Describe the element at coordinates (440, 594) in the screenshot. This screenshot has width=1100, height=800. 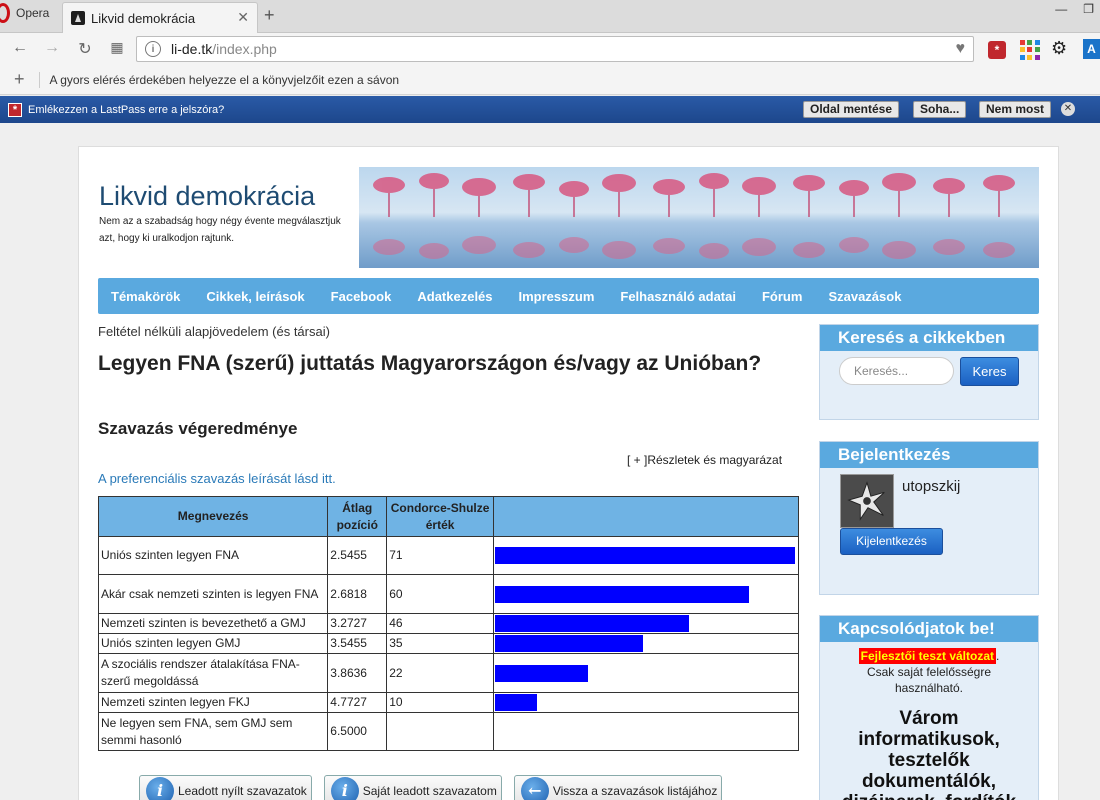
I see `condorcet-score: 60` at that location.